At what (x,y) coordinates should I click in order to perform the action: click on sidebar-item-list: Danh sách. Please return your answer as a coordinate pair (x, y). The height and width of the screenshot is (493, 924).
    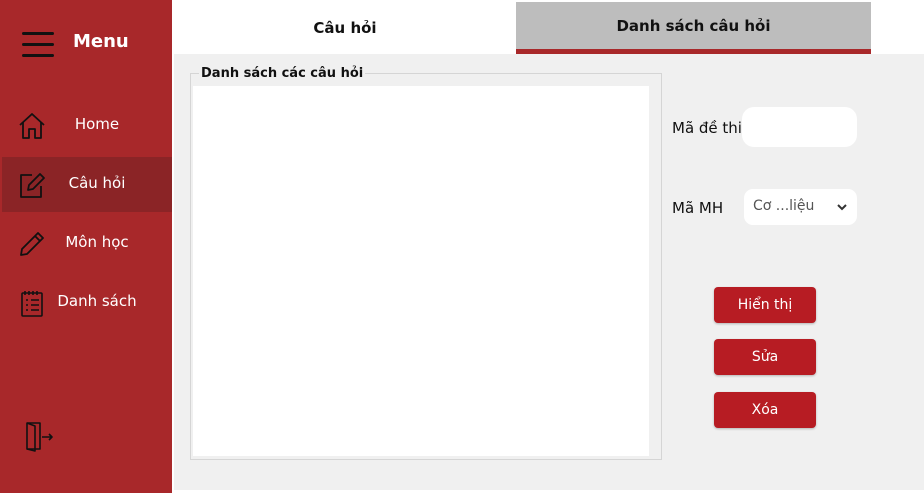
    Looking at the image, I should click on (87, 302).